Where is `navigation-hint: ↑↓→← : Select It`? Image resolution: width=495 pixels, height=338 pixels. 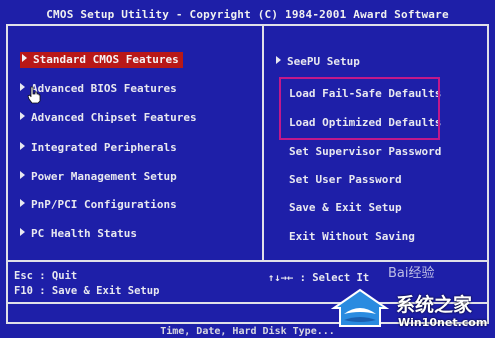
navigation-hint: ↑↓→← : Select It is located at coordinates (319, 278).